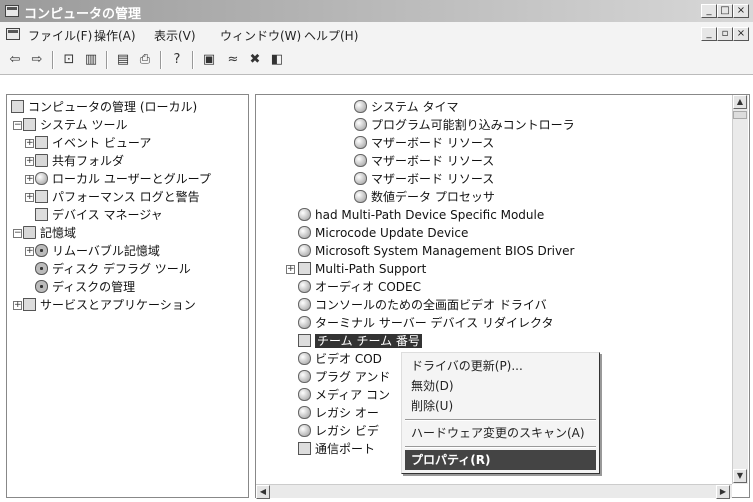 The image size is (753, 502). What do you see at coordinates (233, 60) in the screenshot?
I see `disable-device-icon: ≈` at bounding box center [233, 60].